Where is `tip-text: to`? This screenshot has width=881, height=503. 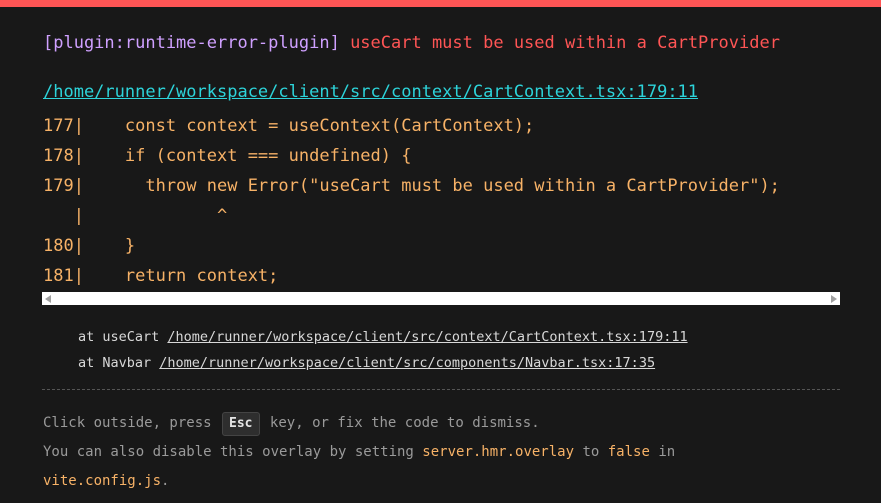 tip-text: to is located at coordinates (591, 452).